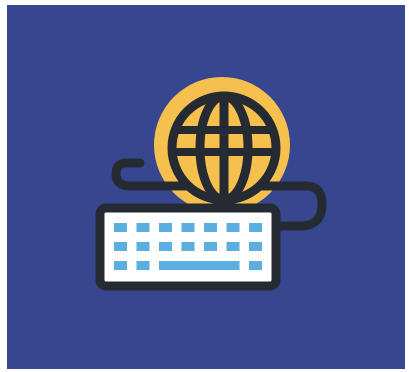 The width and height of the screenshot is (409, 372). What do you see at coordinates (199, 265) in the screenshot?
I see `spacebar-key` at bounding box center [199, 265].